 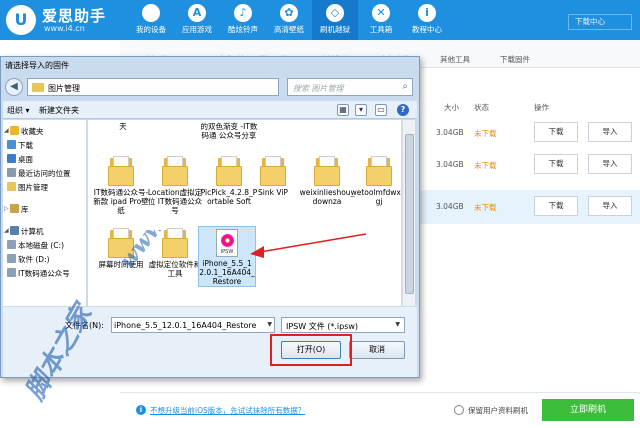 What do you see at coordinates (427, 29) in the screenshot?
I see `nav-label: 教程中心` at bounding box center [427, 29].